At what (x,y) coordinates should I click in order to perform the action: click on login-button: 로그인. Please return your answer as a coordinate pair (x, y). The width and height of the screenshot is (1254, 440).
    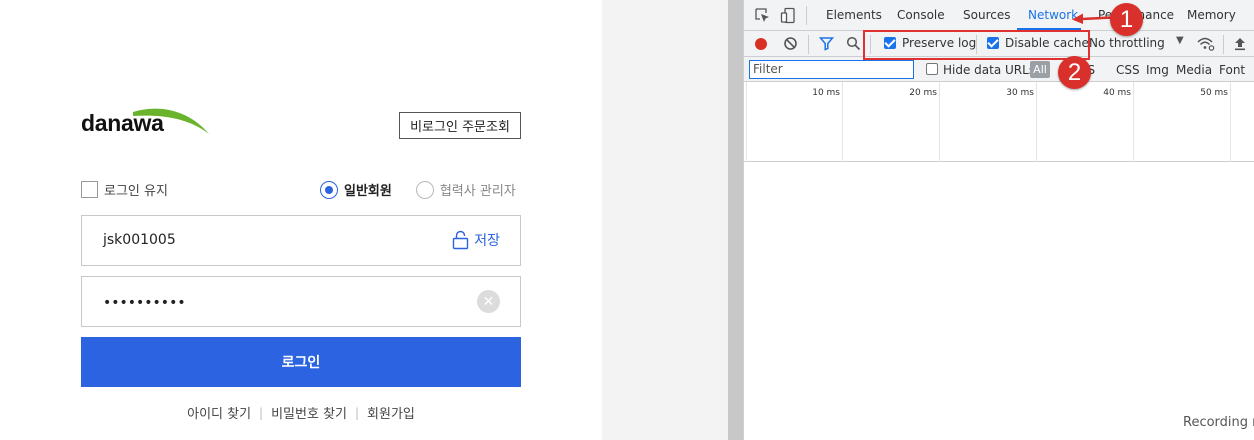
    Looking at the image, I should click on (301, 362).